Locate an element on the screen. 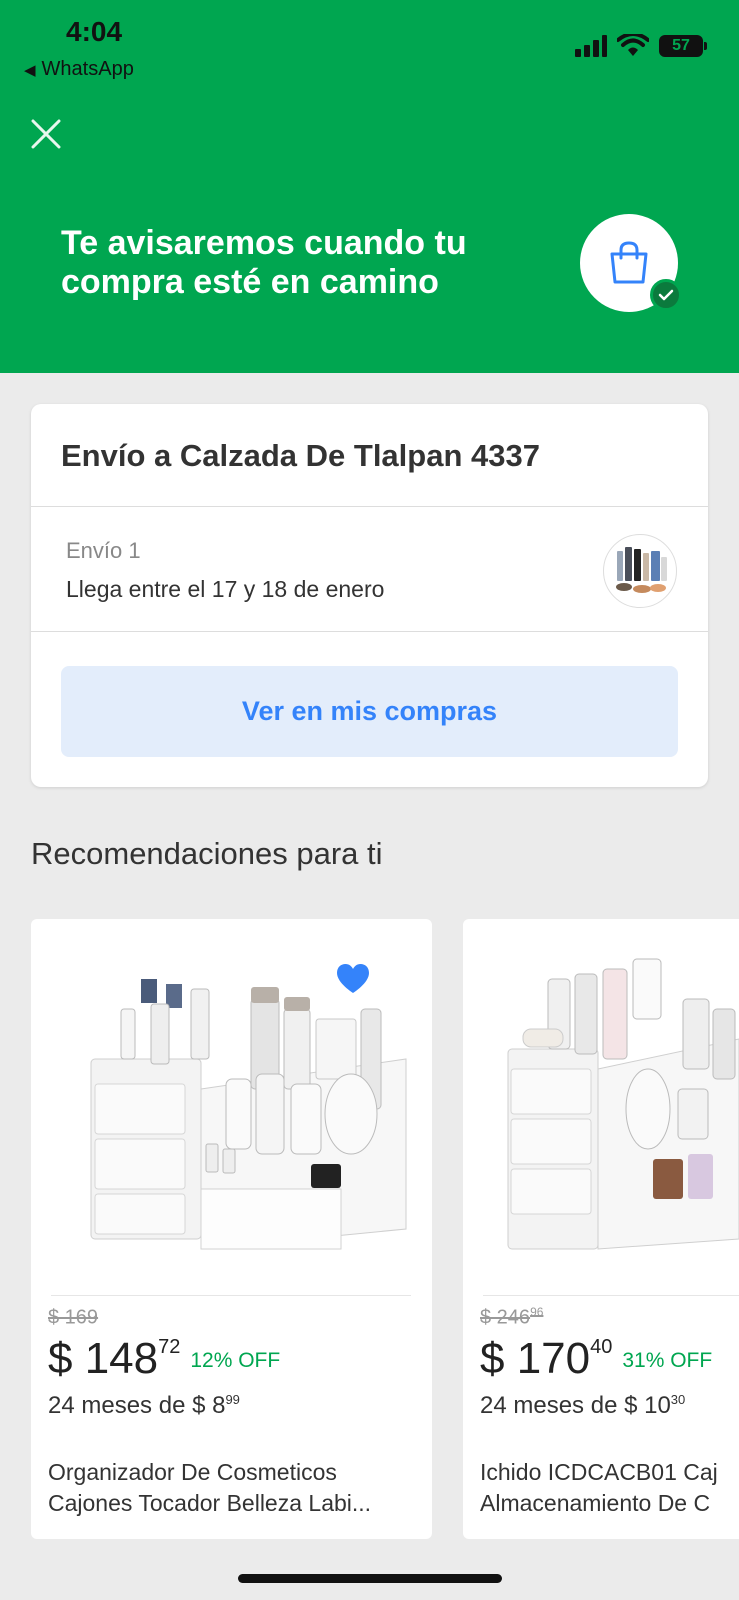 The height and width of the screenshot is (1600, 739). shipment-product-thumbnail is located at coordinates (640, 571).